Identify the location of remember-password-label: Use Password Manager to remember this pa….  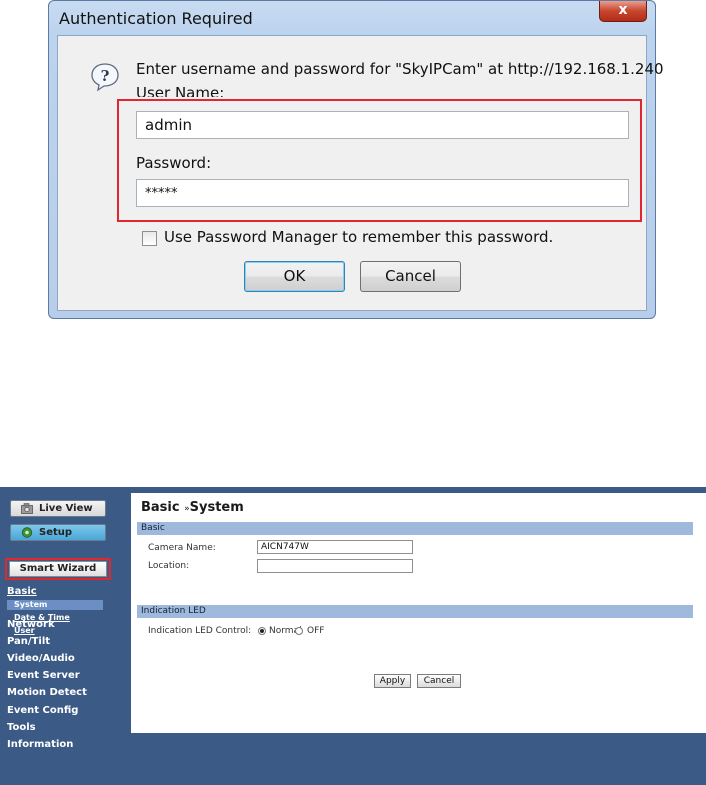
(358, 237).